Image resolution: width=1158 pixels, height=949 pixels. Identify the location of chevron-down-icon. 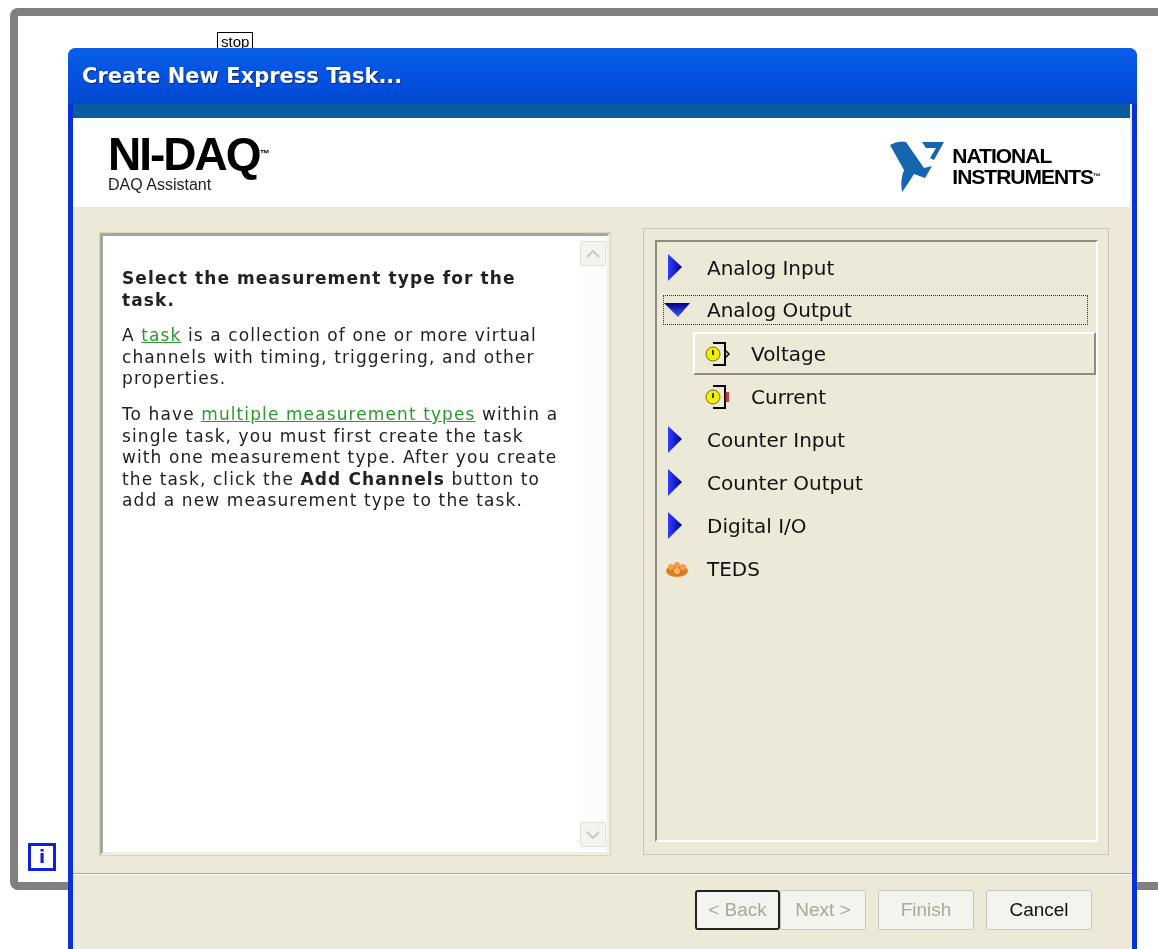
(593, 834).